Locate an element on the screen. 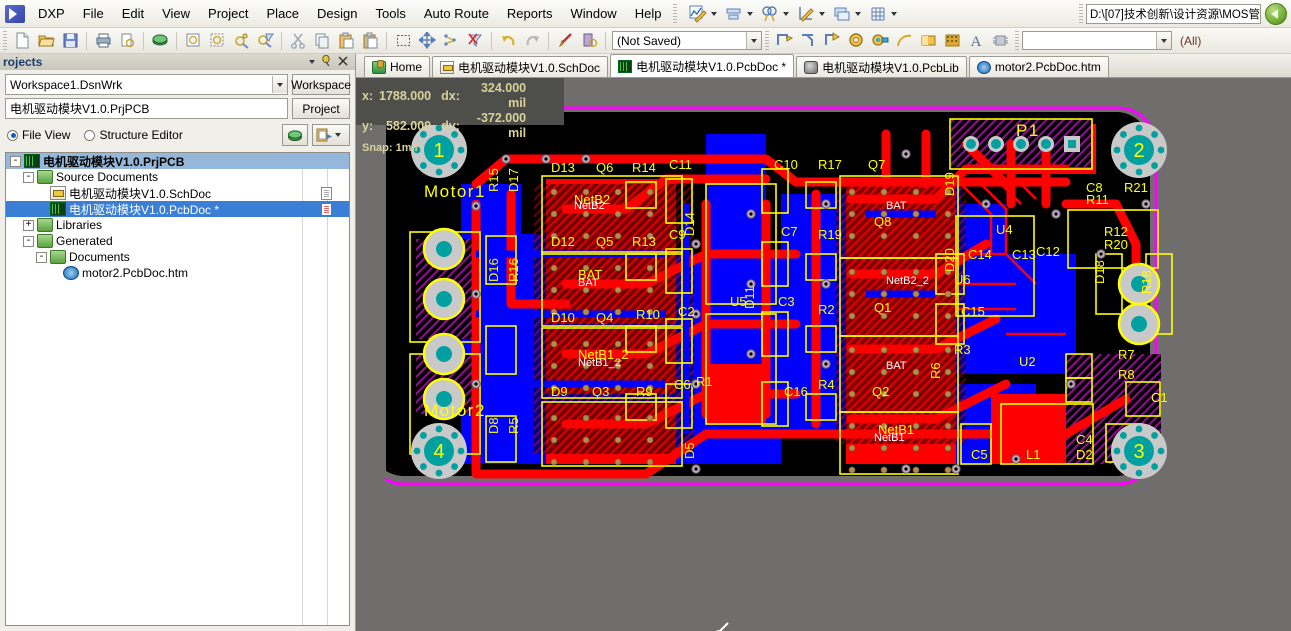  tree-item: 电机驱动模块V1.0.PcbDoc * is located at coordinates (177, 209).